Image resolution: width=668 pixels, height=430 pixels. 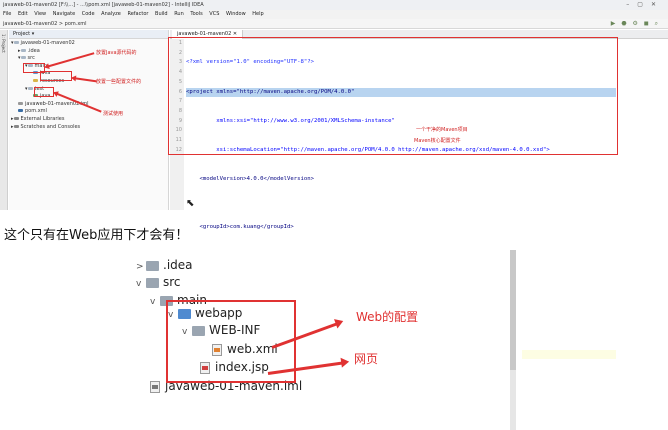 What do you see at coordinates (35, 80) in the screenshot?
I see `resources-folder-icon` at bounding box center [35, 80].